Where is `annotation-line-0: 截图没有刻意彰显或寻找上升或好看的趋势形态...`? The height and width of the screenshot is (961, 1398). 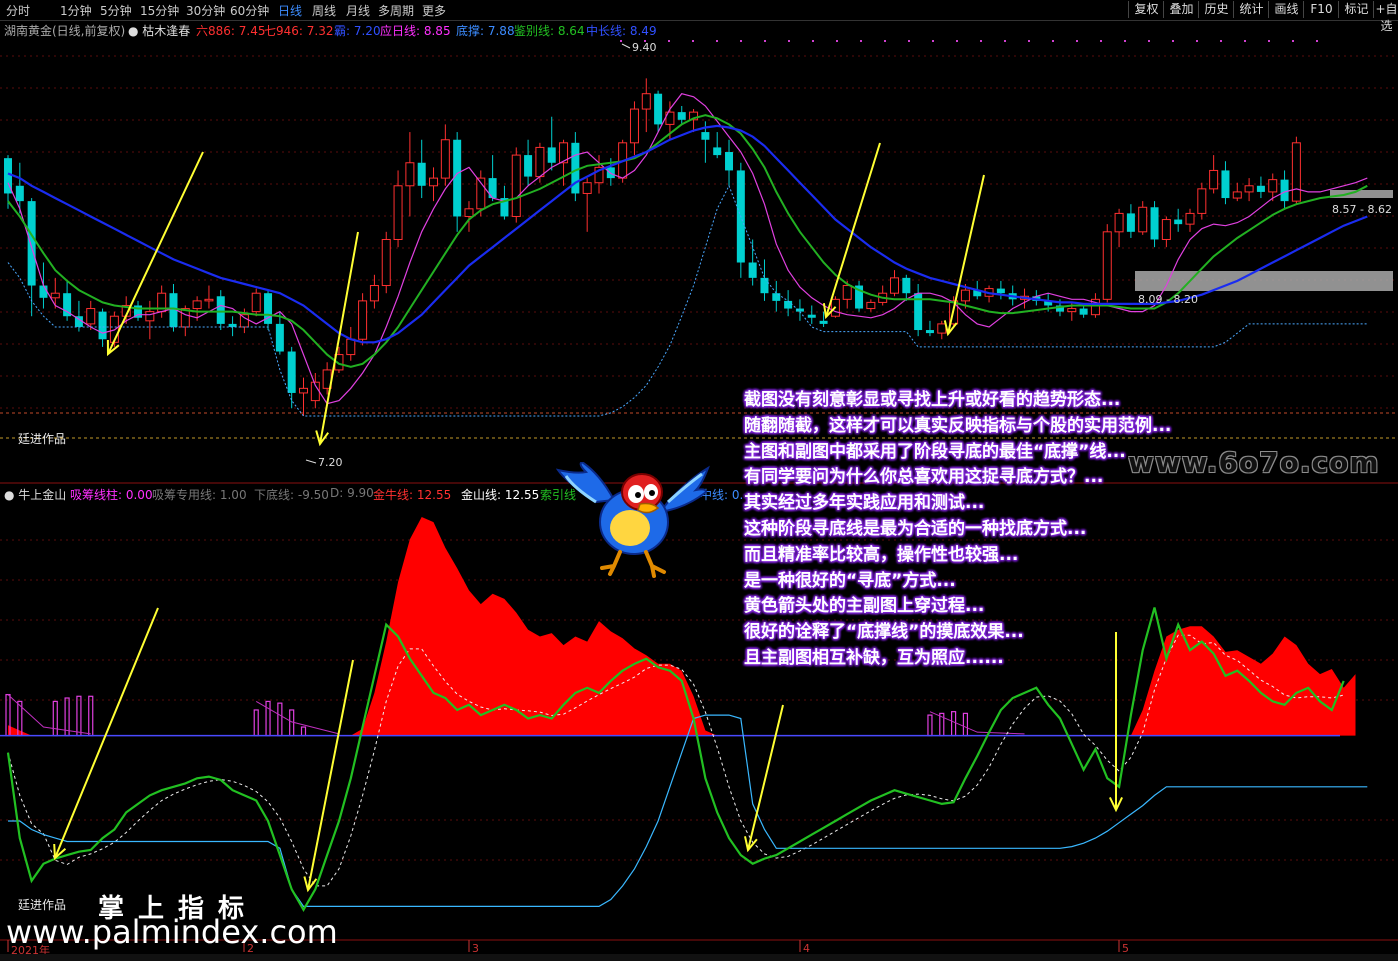
annotation-line-0: 截图没有刻意彰显或寻找上升或好看的趋势形态... is located at coordinates (932, 400).